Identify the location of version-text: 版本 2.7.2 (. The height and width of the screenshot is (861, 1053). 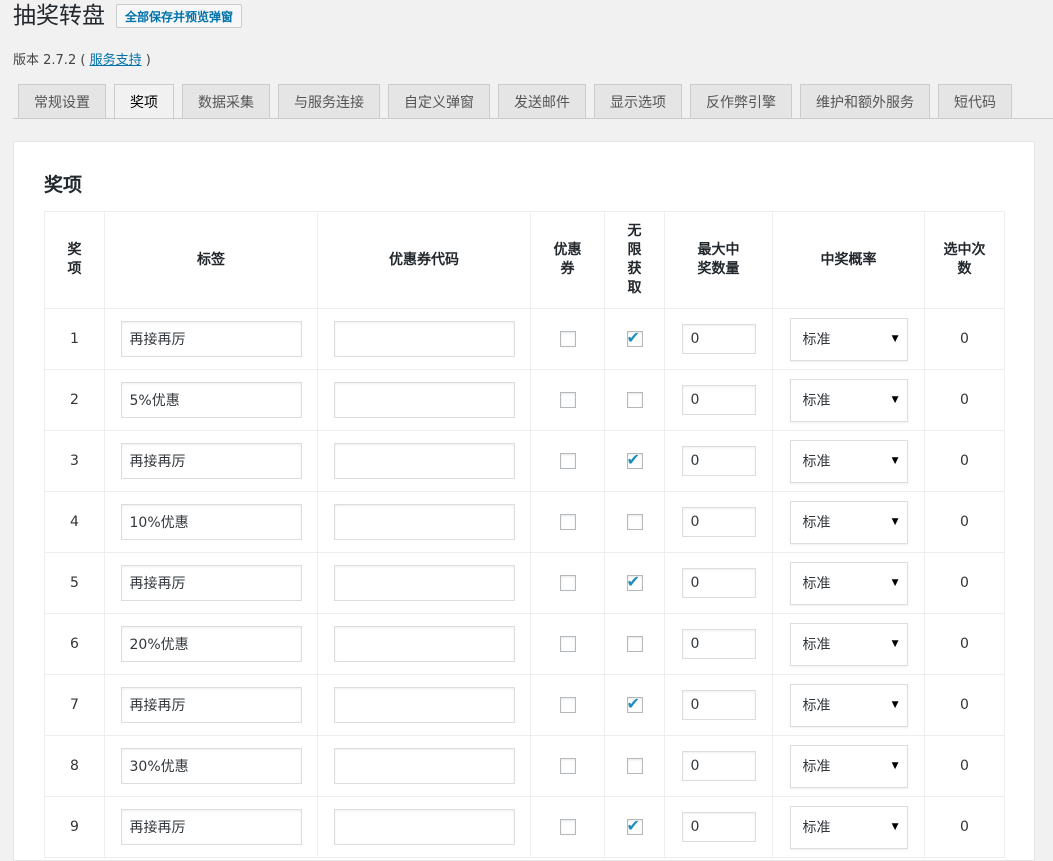
(49, 60).